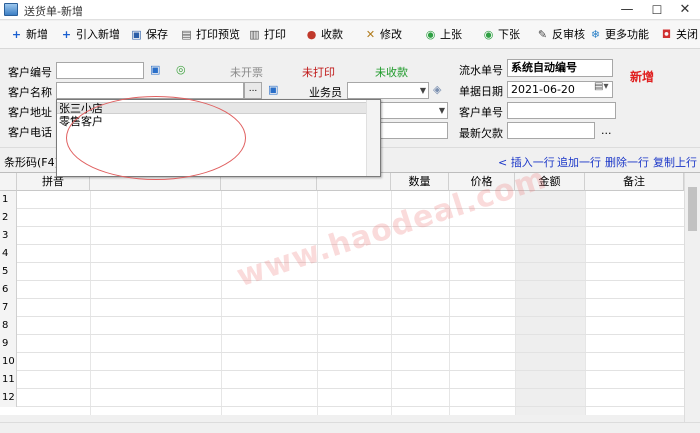 This screenshot has width=700, height=433. Describe the element at coordinates (342, 272) in the screenshot. I see `table-row: 5` at that location.